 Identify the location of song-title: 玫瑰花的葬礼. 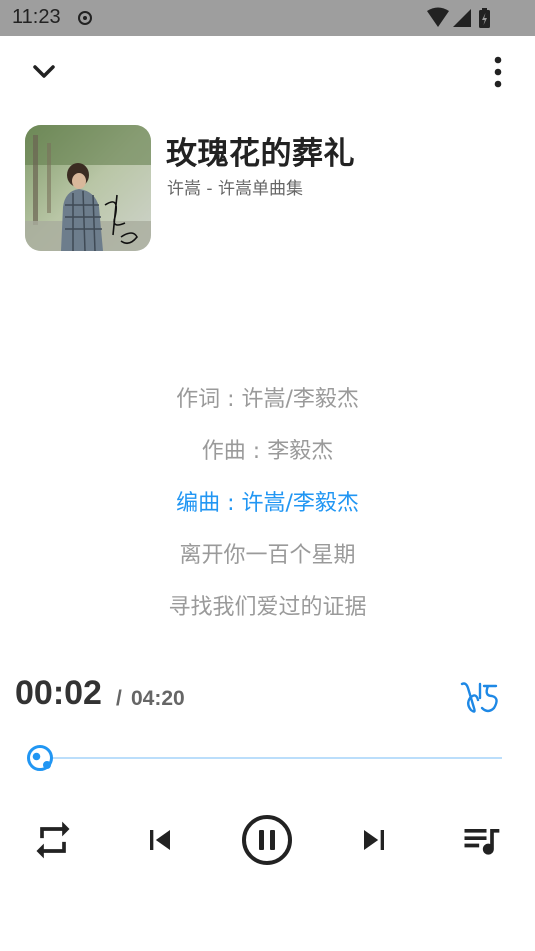
(260, 154).